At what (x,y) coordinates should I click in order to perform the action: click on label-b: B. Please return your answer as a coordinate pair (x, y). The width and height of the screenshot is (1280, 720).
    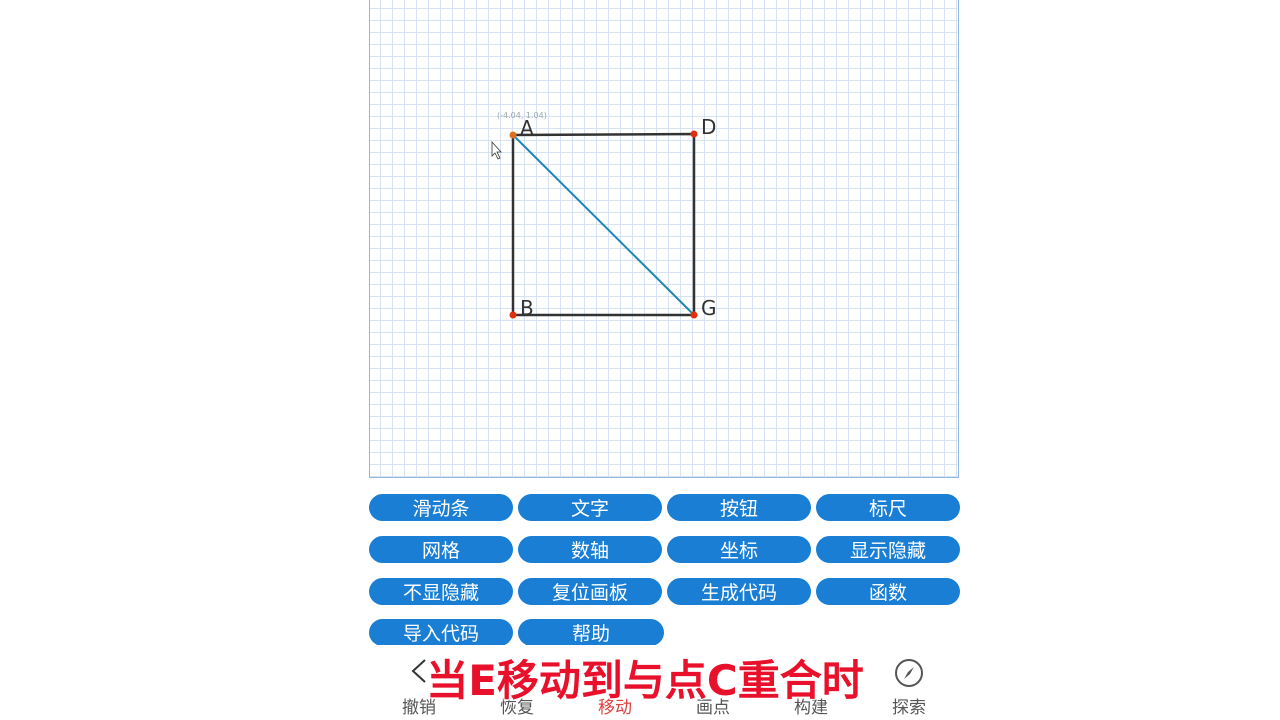
    Looking at the image, I should click on (527, 308).